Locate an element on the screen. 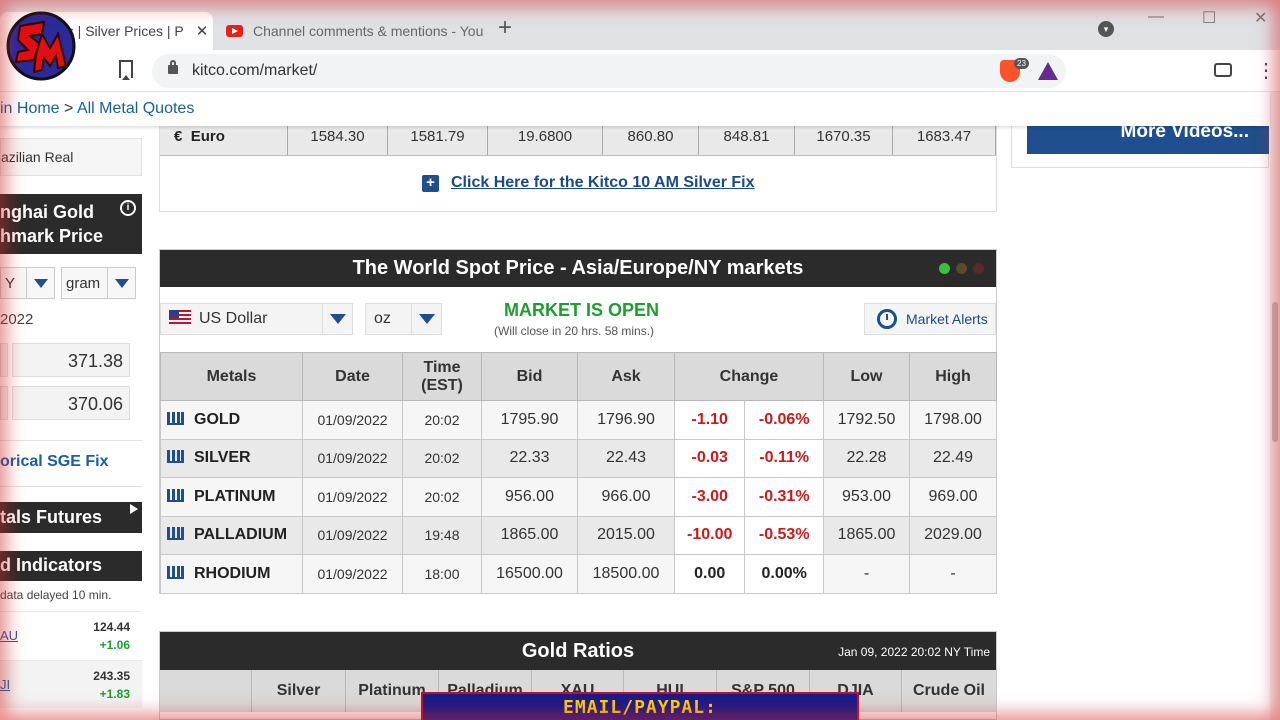  metal-name: SILVER is located at coordinates (231, 458).